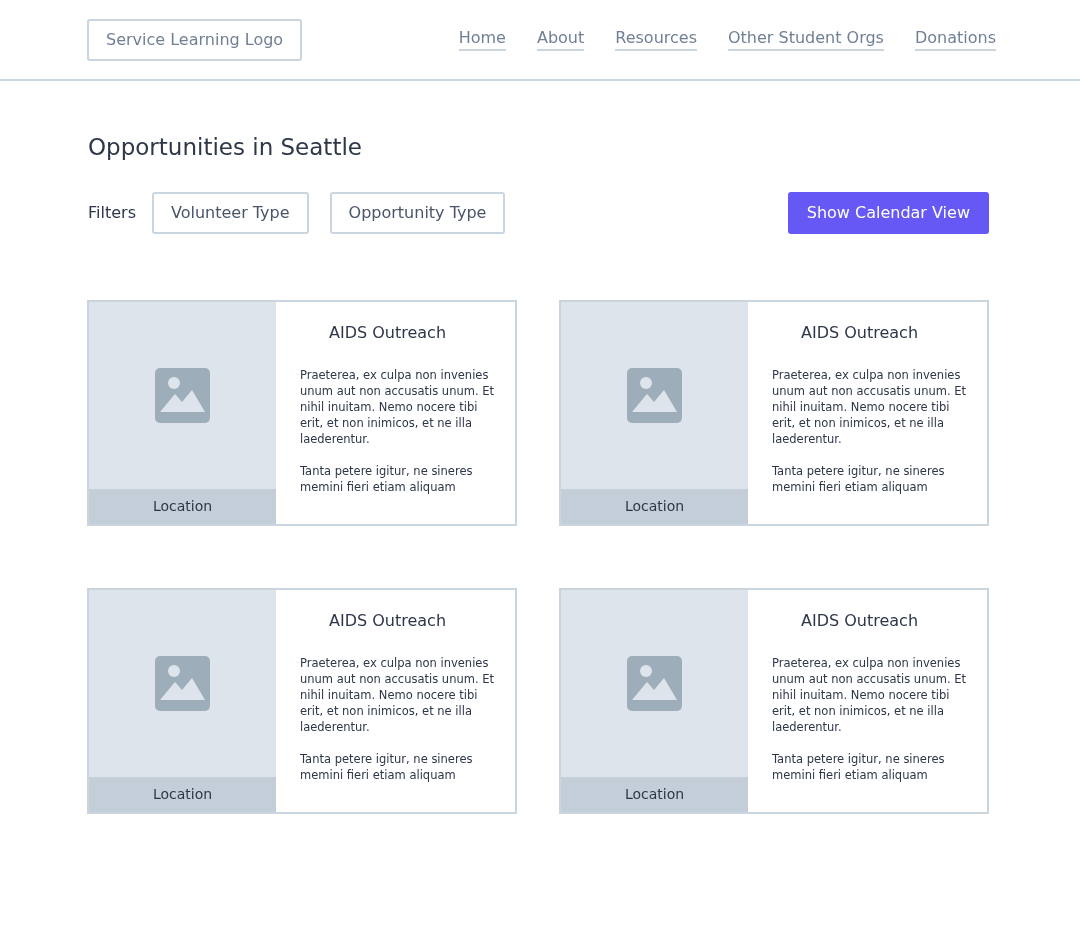 The height and width of the screenshot is (944, 1080). Describe the element at coordinates (112, 213) in the screenshot. I see `filters-label: Filters` at that location.